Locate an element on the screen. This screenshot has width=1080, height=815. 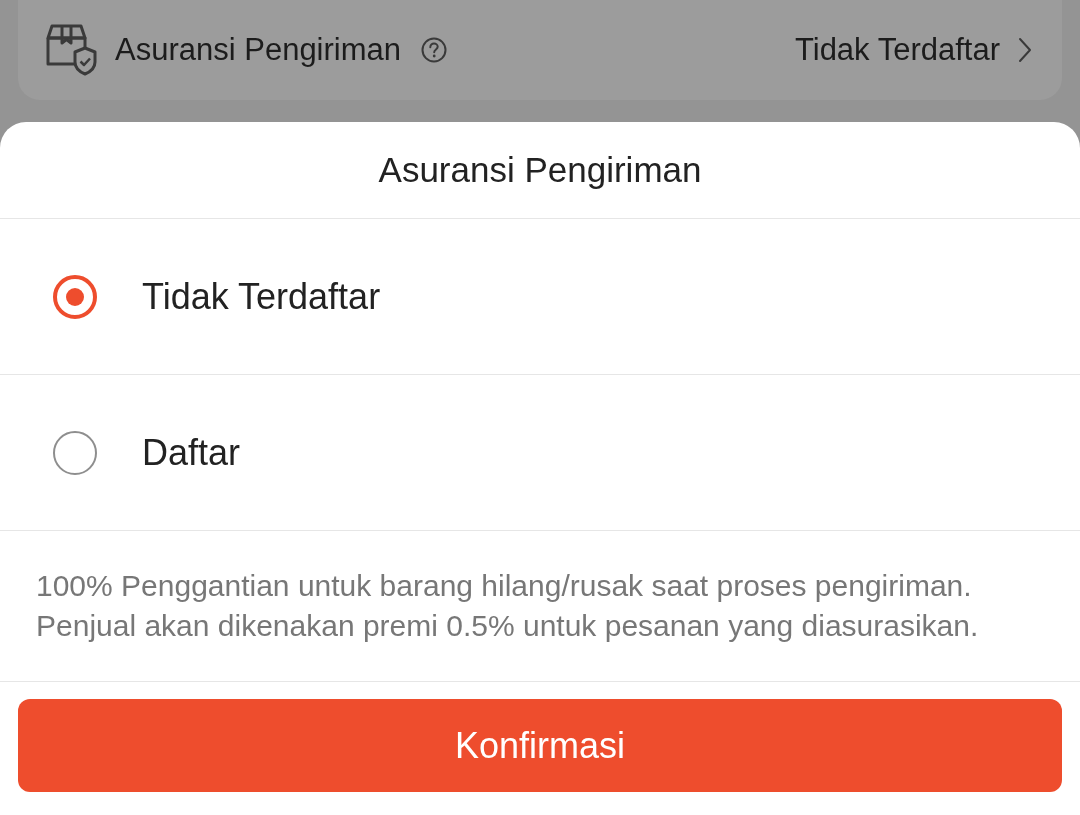
shipping-insurance-card: Asuransi Pengiriman Tidak Terdaftar is located at coordinates (540, 50).